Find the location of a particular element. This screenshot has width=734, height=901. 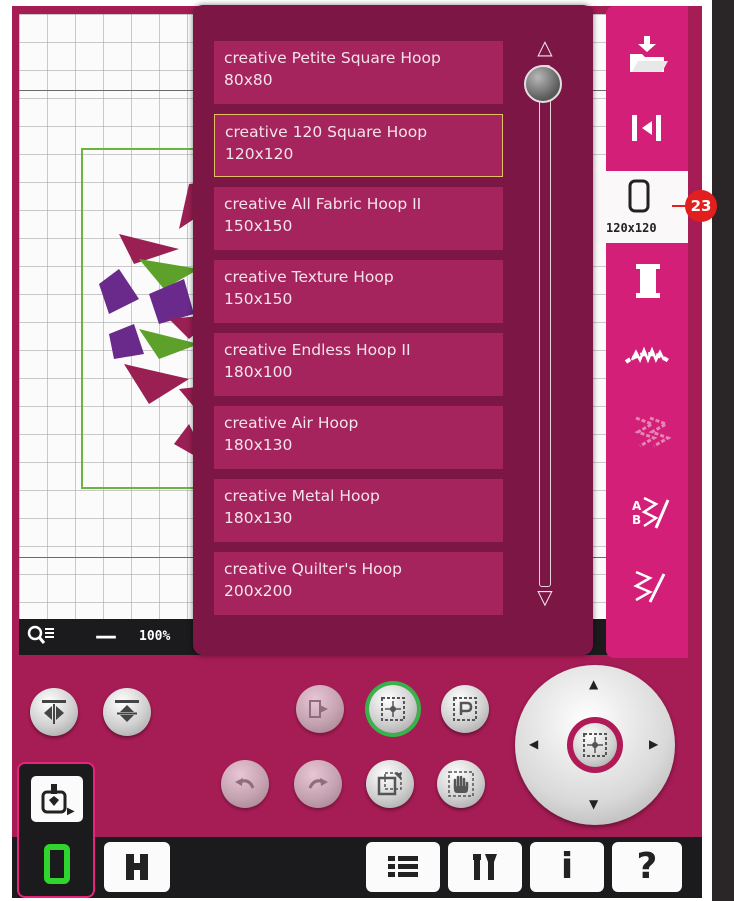

redo-icon is located at coordinates (318, 783).